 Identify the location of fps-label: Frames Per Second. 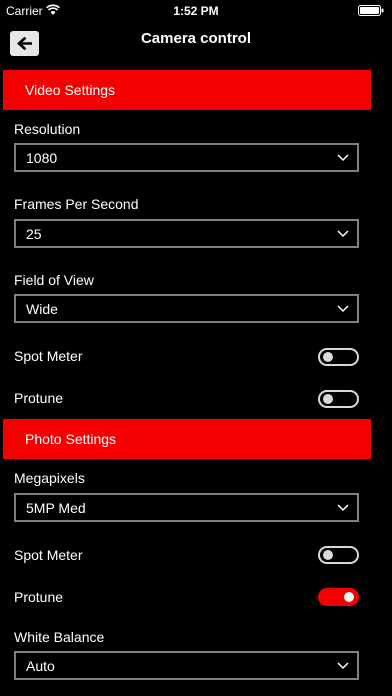
(76, 204).